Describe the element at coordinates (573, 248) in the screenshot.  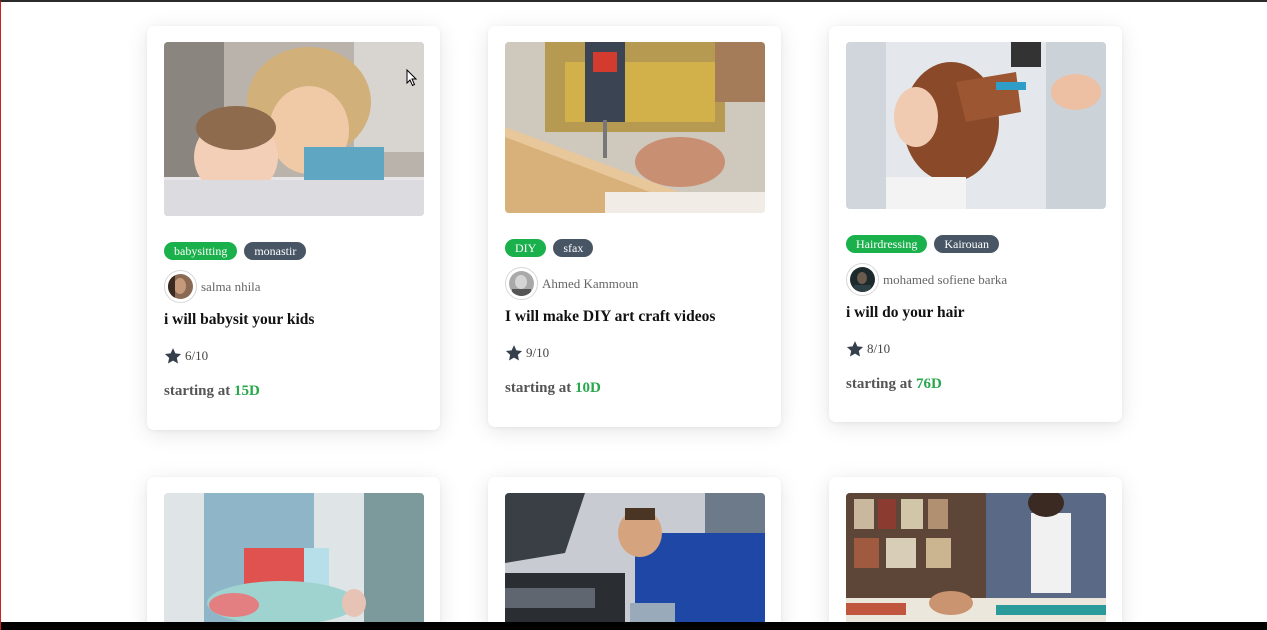
I see `location-tag: sfax` at that location.